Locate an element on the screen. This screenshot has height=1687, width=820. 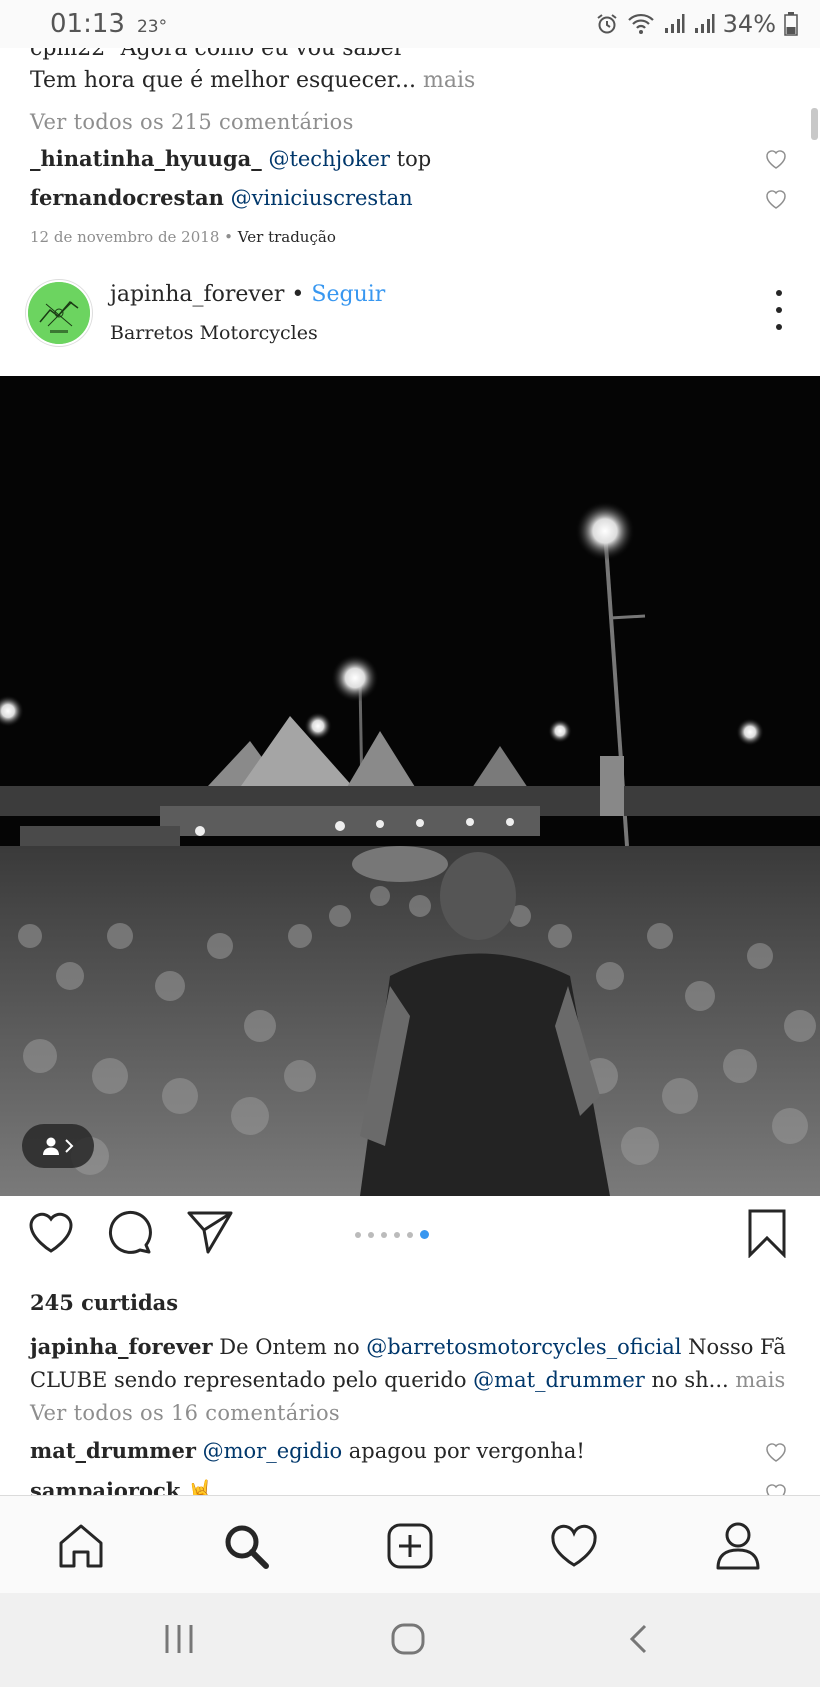
tagged-users-button is located at coordinates (58, 1146).